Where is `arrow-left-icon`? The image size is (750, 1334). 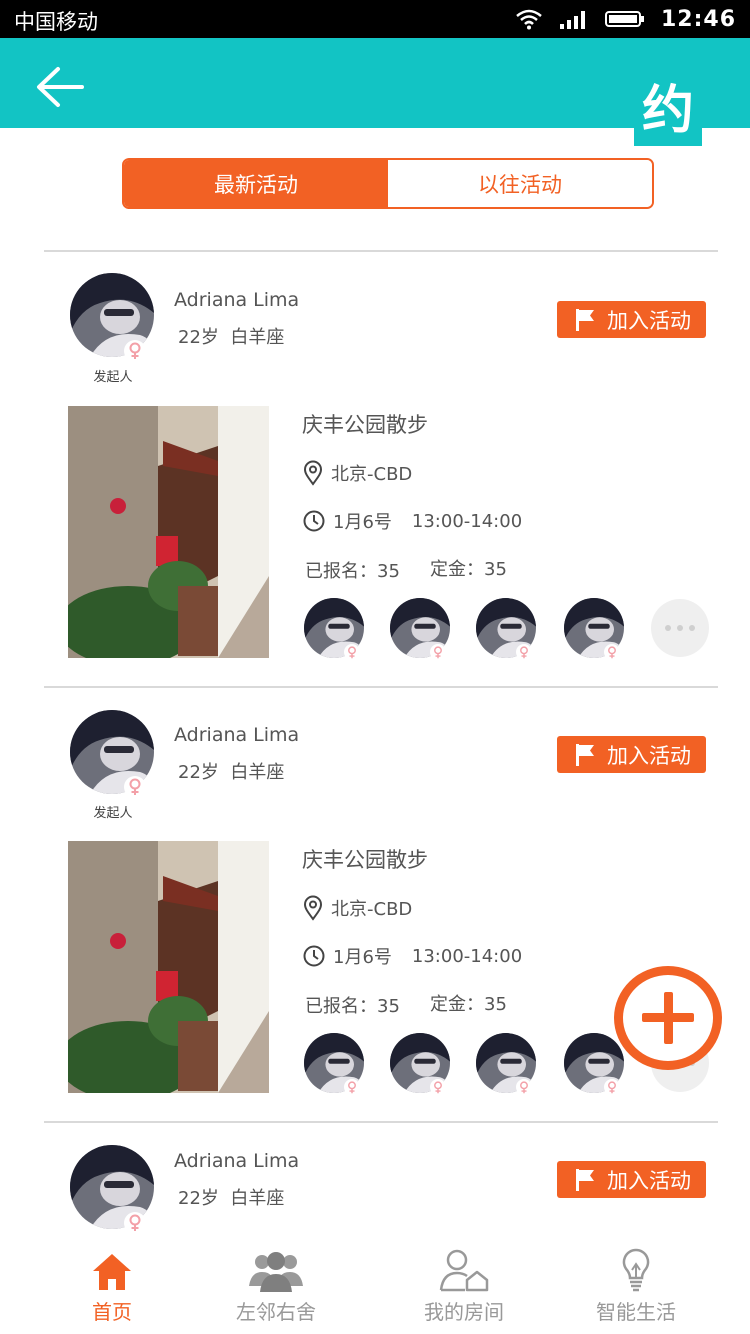 arrow-left-icon is located at coordinates (60, 87).